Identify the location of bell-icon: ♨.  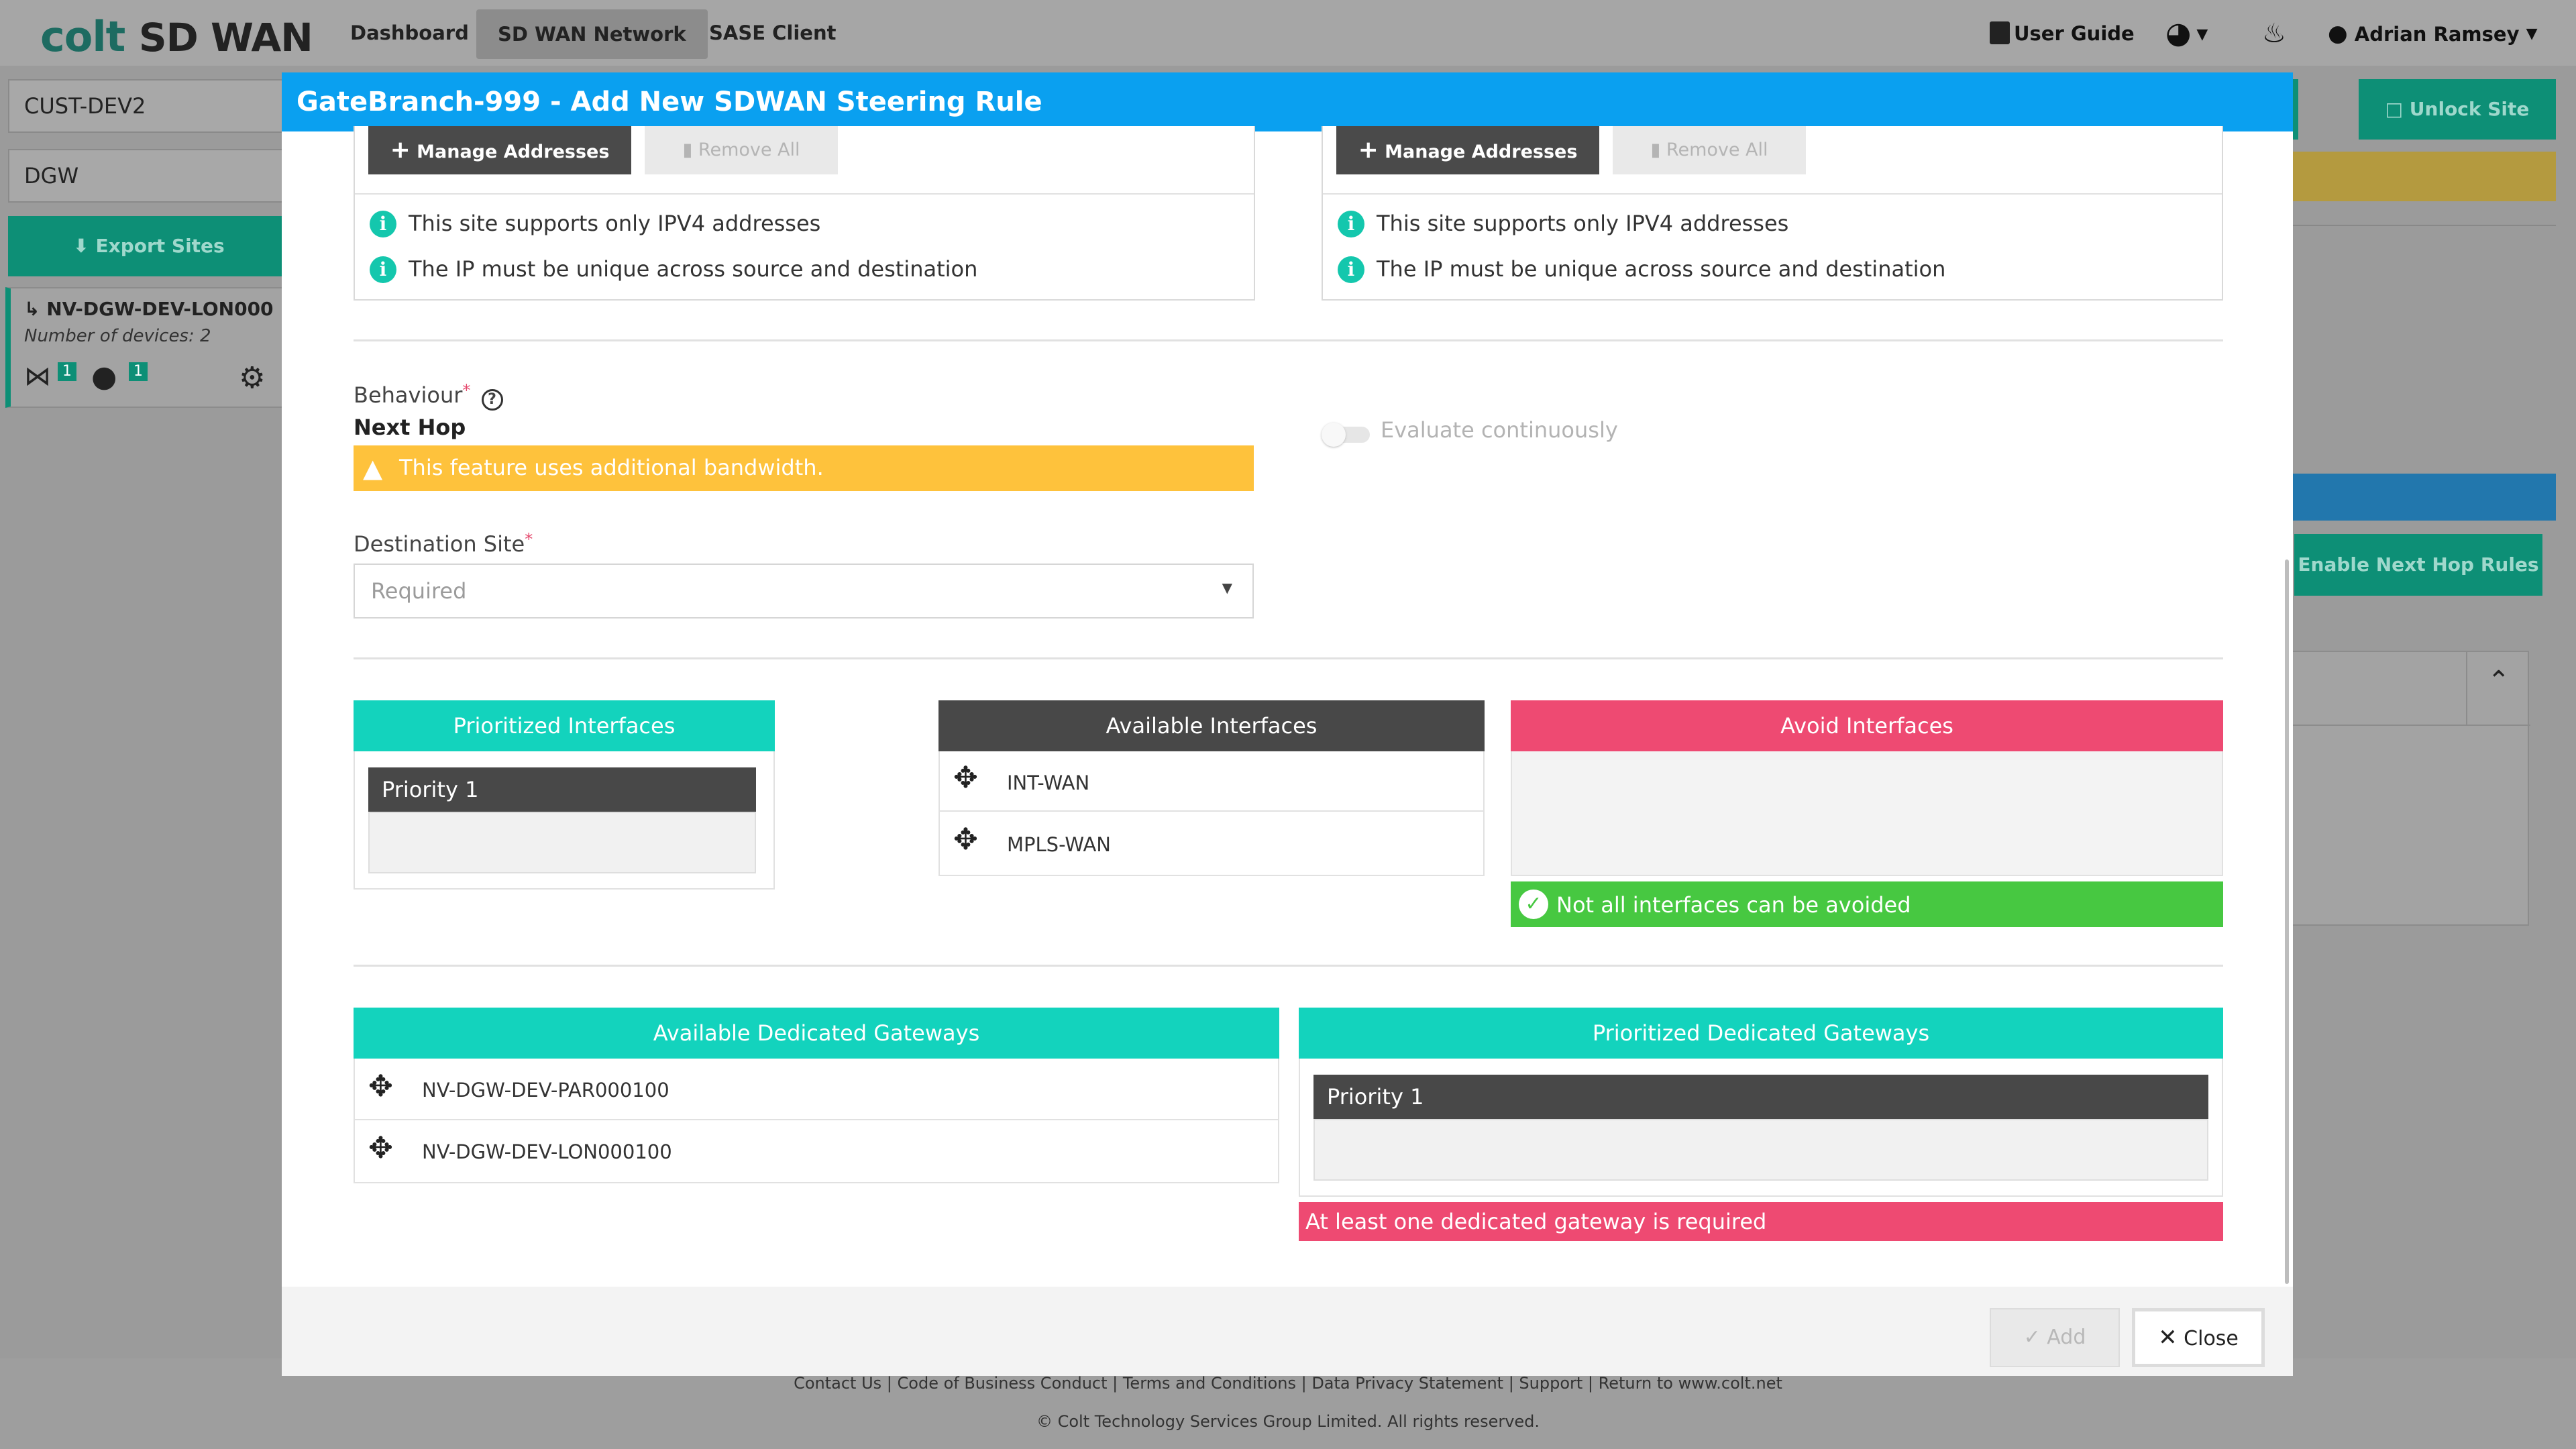
(2274, 33).